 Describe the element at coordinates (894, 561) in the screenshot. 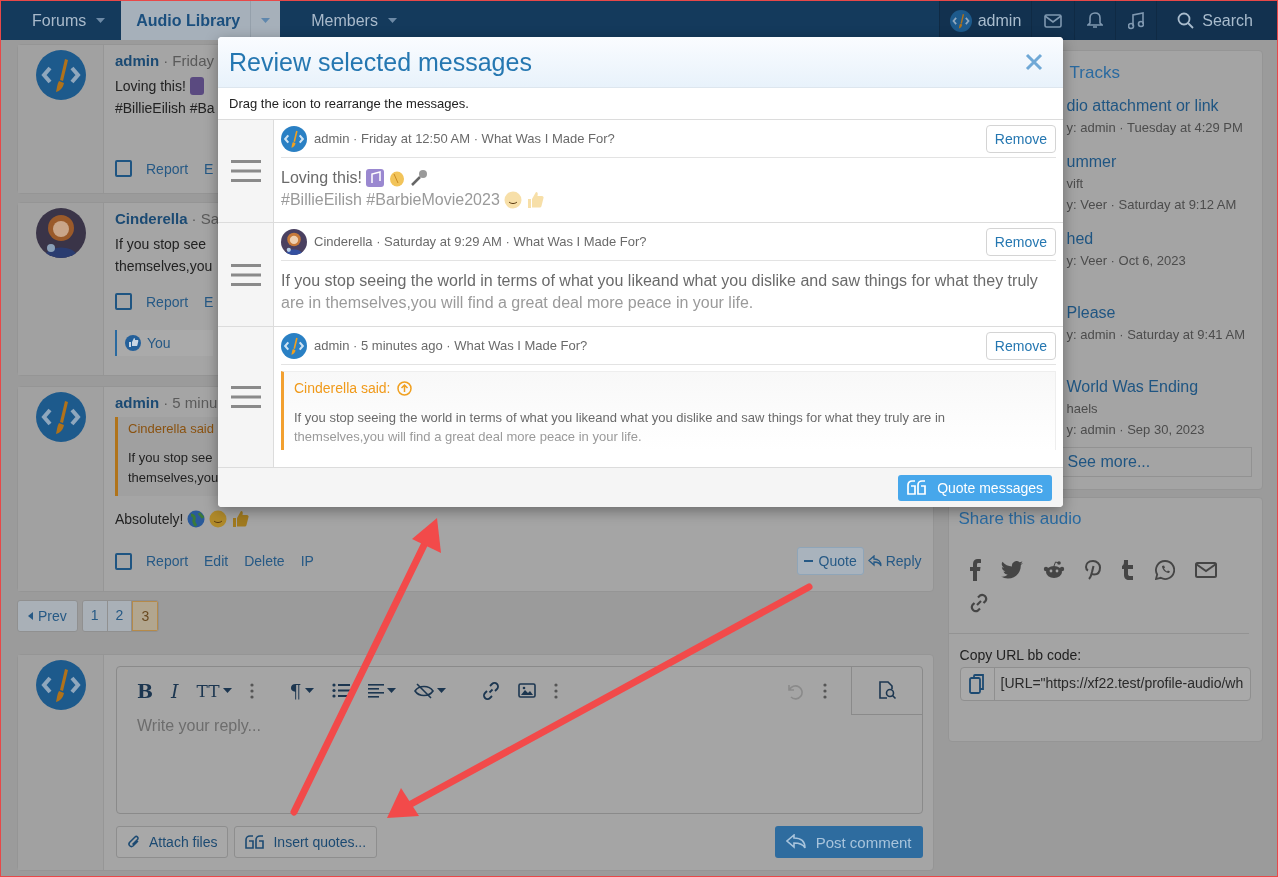

I see `reply-link: Reply` at that location.